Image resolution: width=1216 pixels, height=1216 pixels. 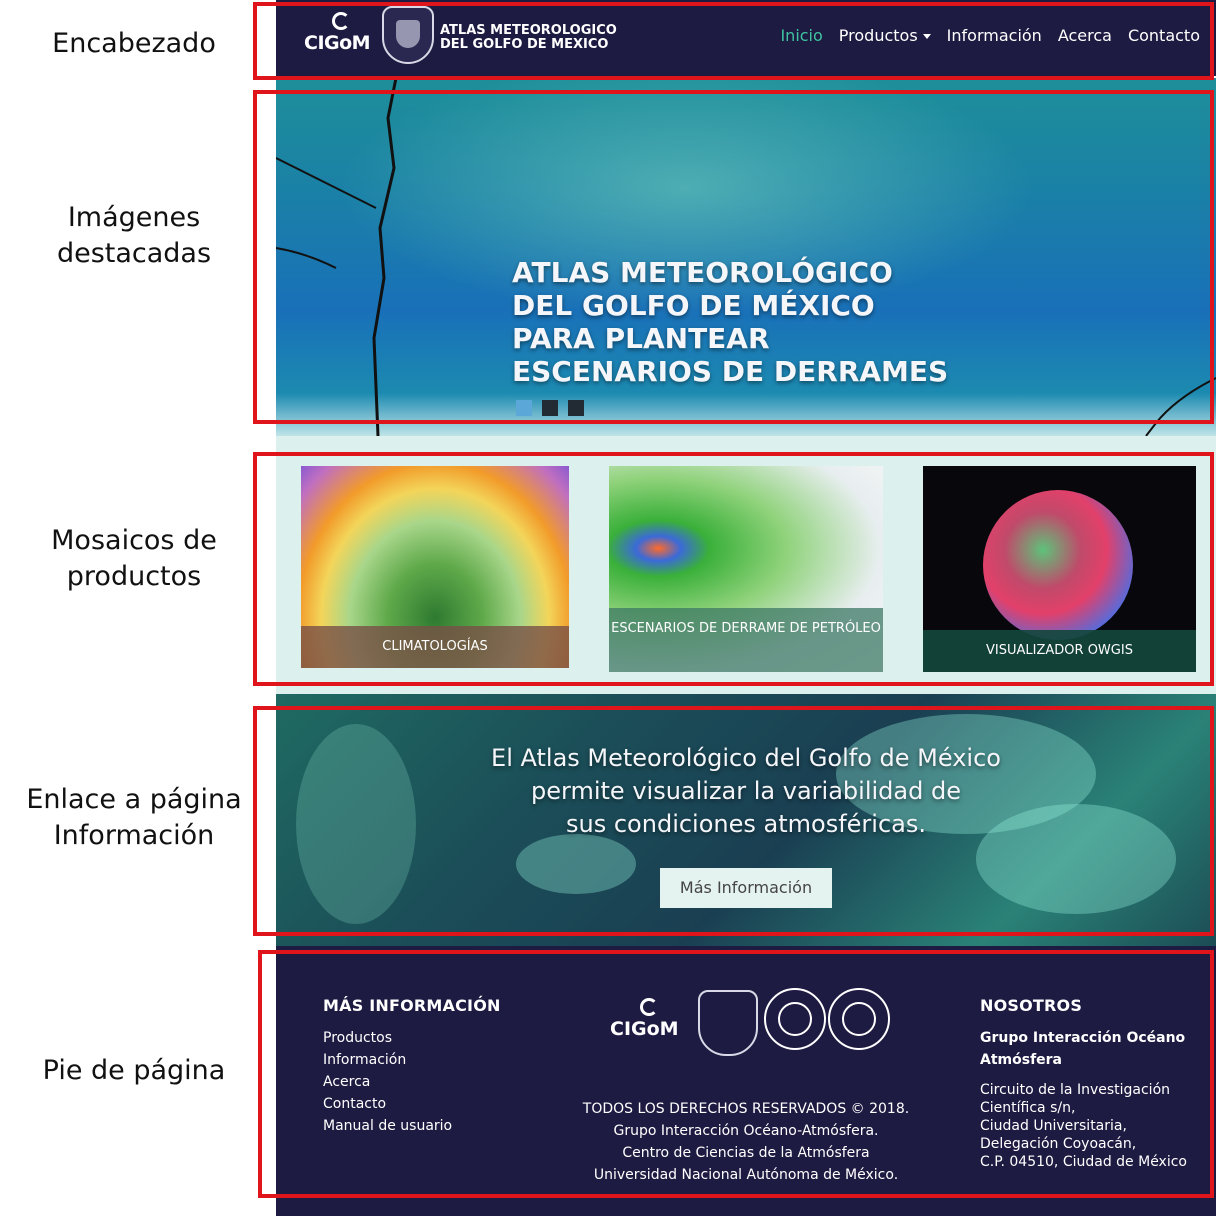 I want to click on tile-caption: ESCENARIOS DE DERRAME DE PETRÓLEO, so click(x=746, y=640).